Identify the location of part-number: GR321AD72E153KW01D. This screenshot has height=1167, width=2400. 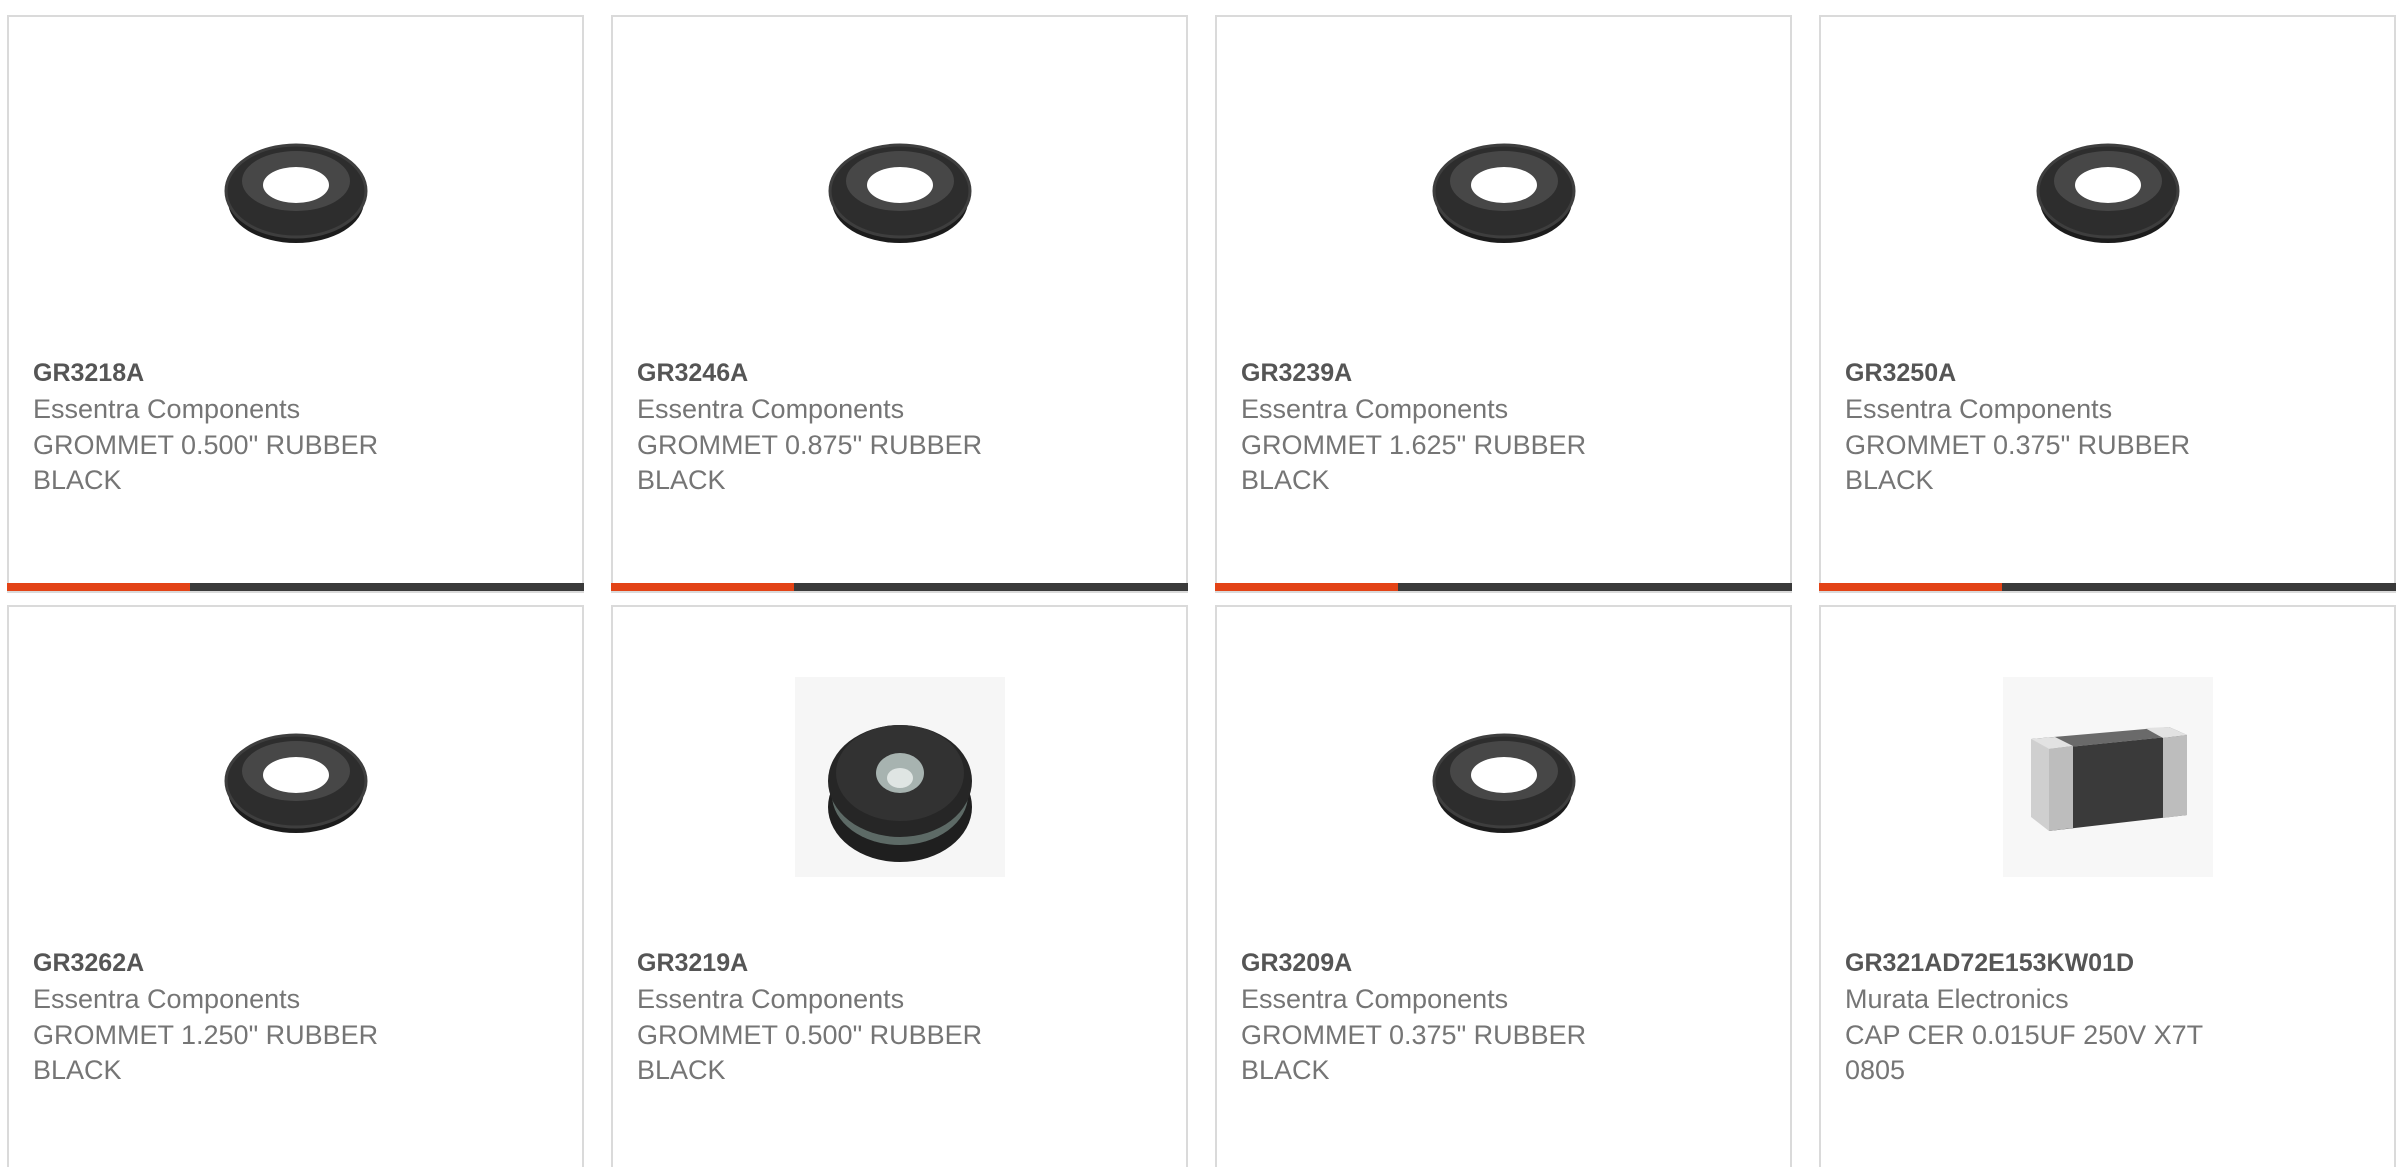
(2107, 963).